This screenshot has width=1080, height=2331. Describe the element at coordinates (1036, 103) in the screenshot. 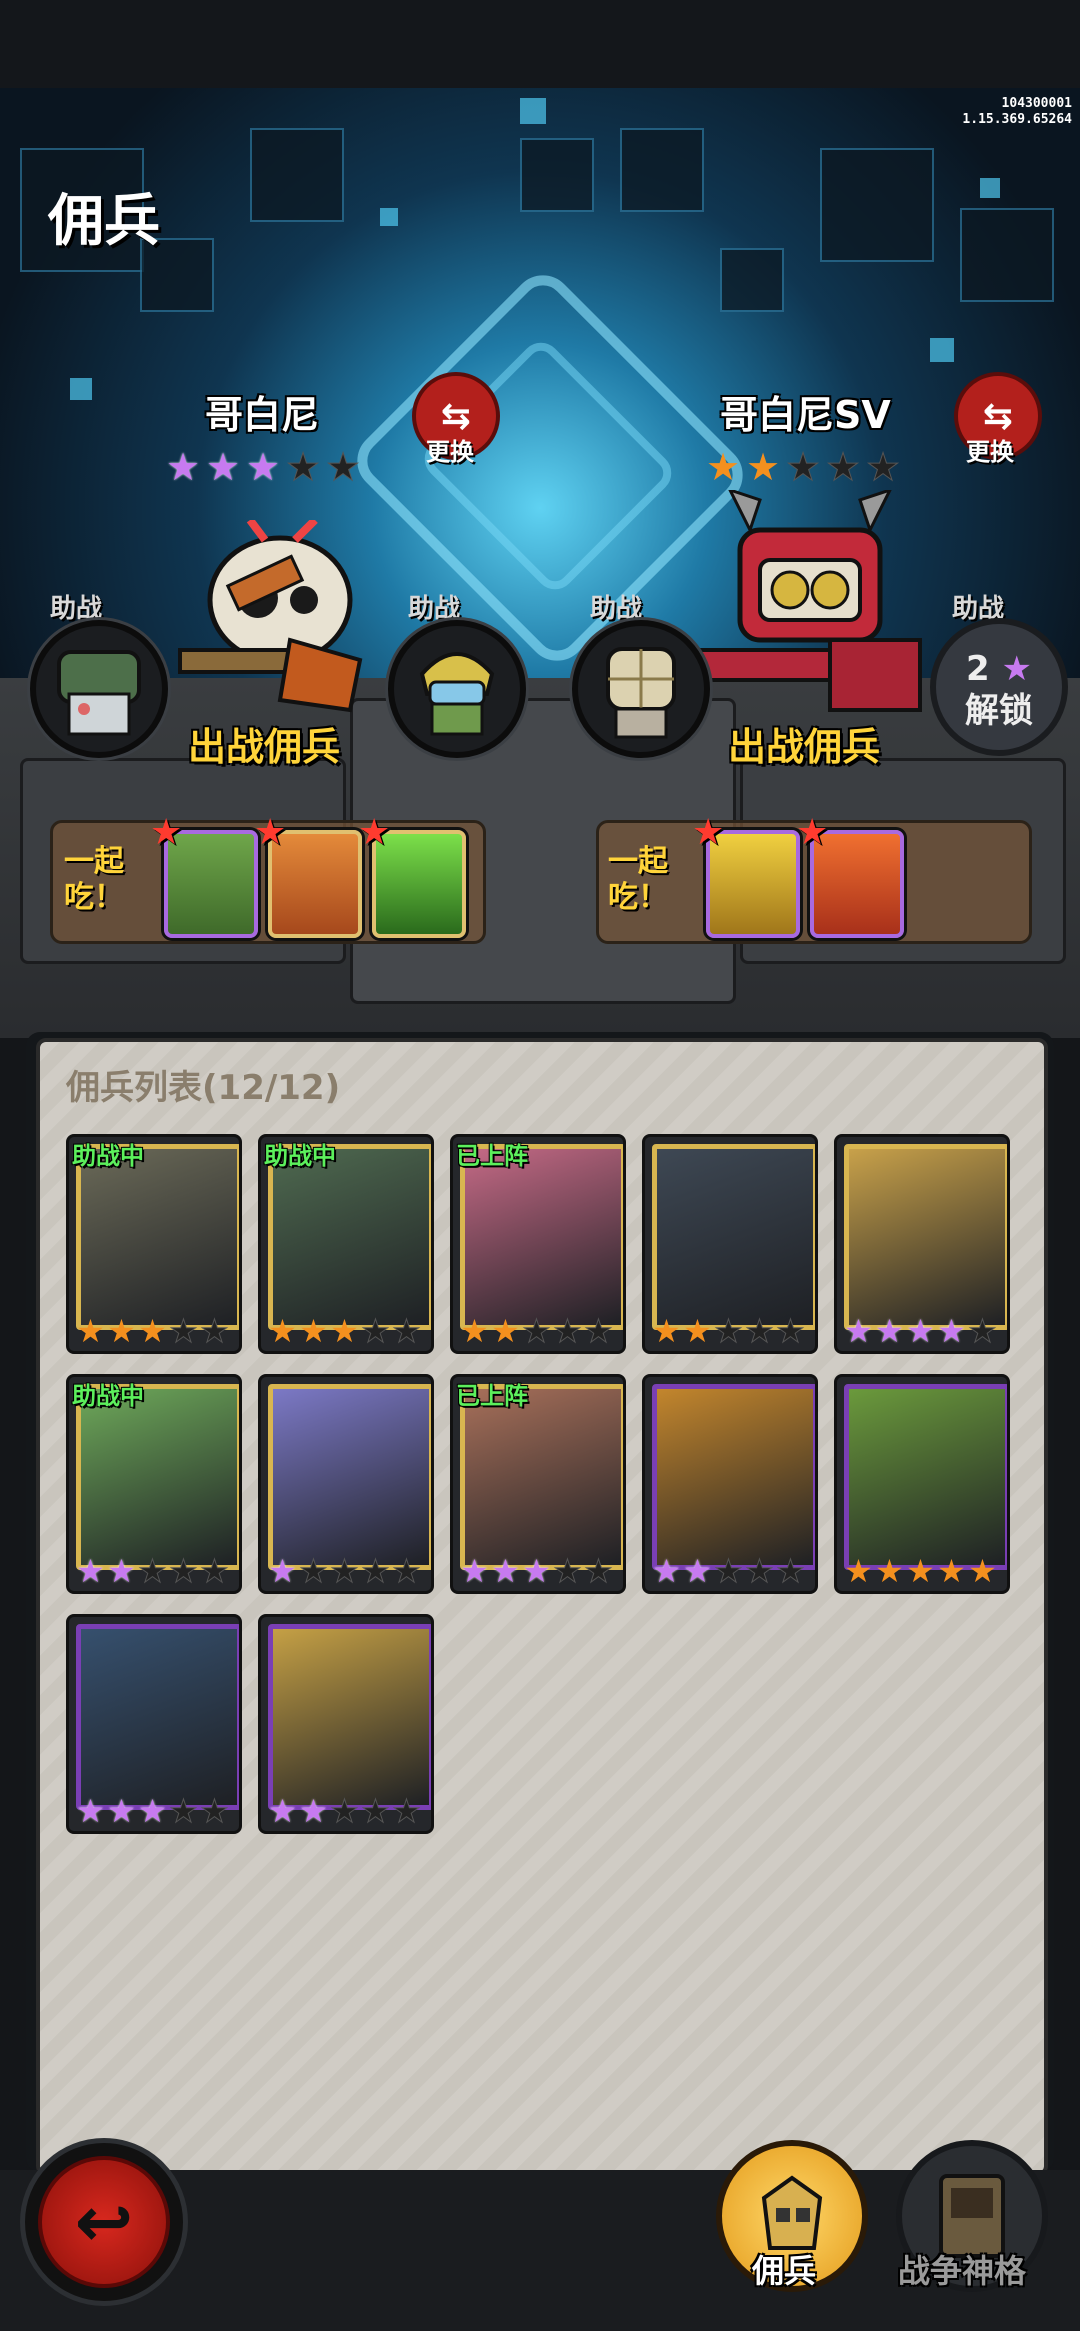

I see `version-build: 104300001` at that location.